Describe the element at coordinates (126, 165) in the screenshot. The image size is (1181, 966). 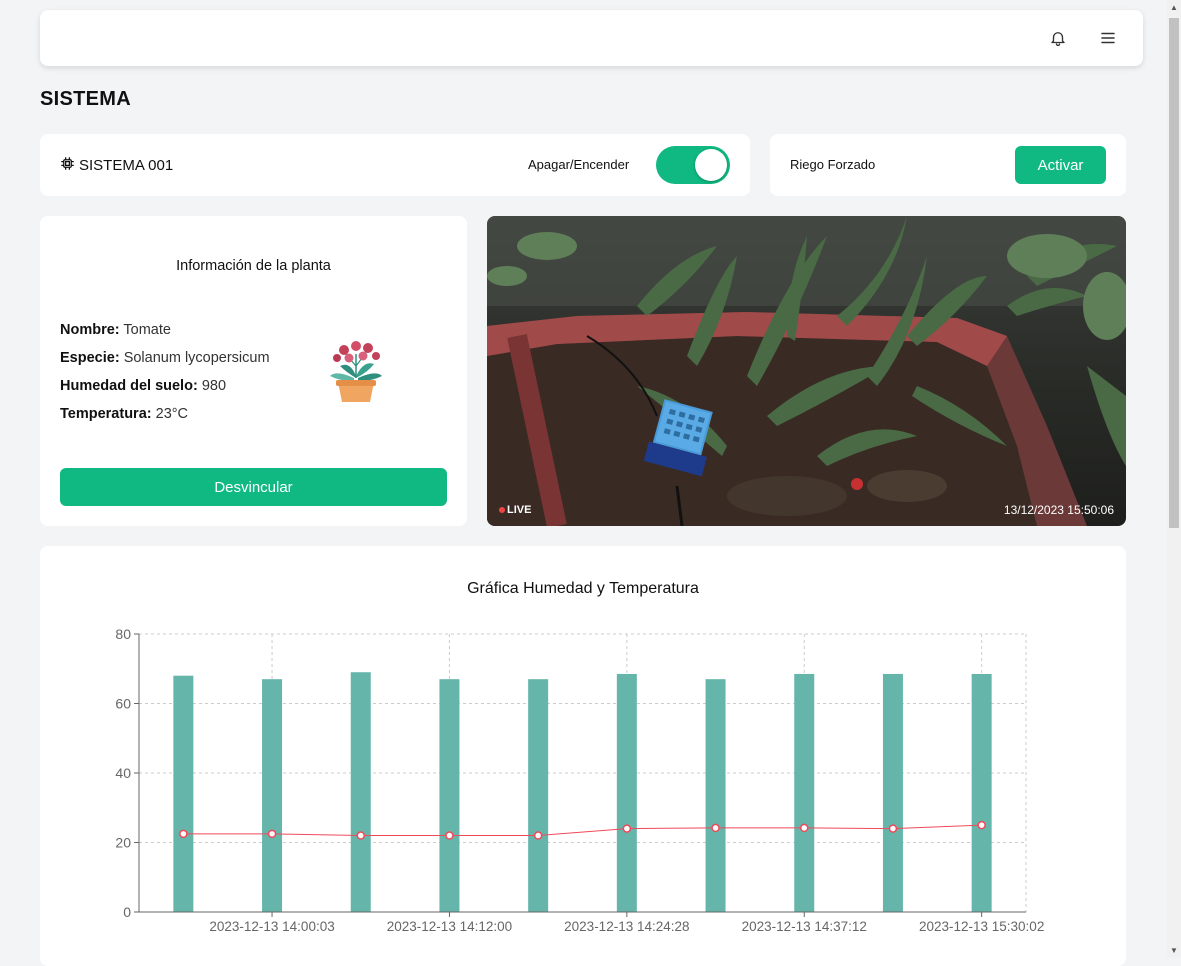
I see `system-name-label: SISTEMA 001` at that location.